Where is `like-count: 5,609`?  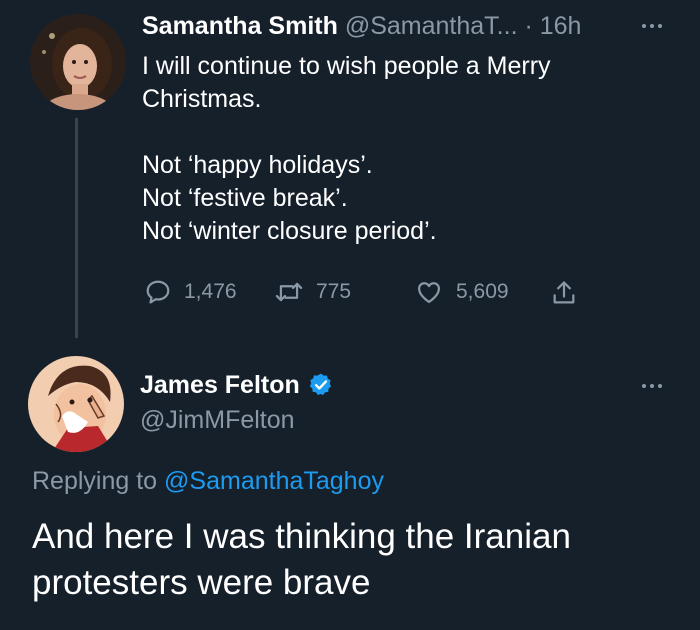 like-count: 5,609 is located at coordinates (482, 291).